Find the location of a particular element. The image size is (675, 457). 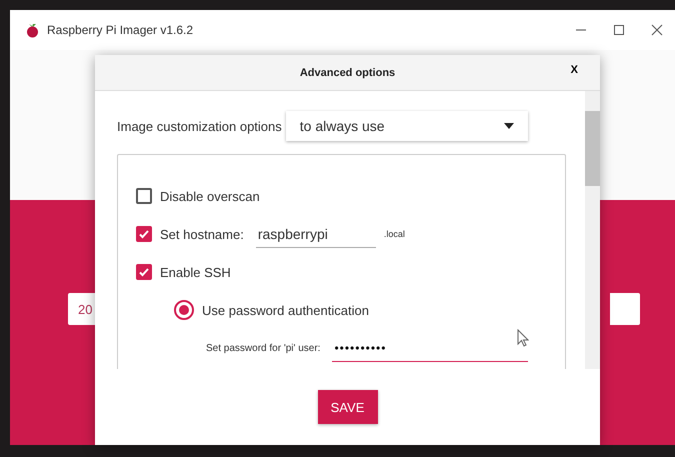

checkbox-label: Disable overscan is located at coordinates (210, 196).